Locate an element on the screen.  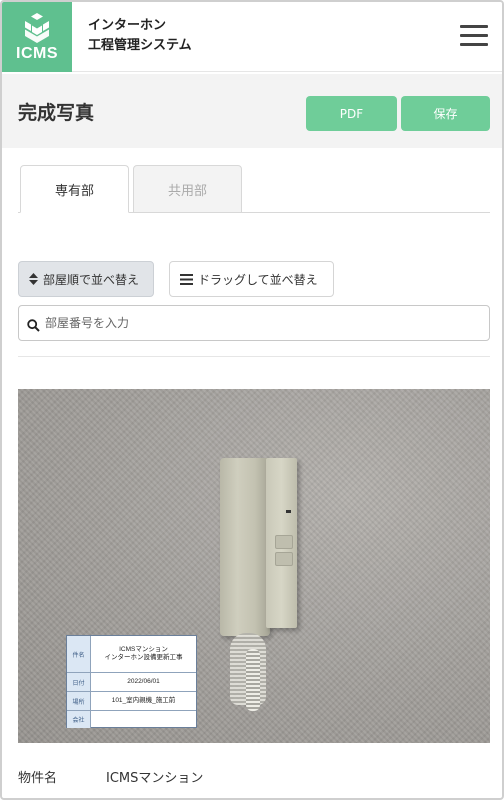
sign-row-place: 場所 101_室内親機_施工前 is located at coordinates (131, 701).